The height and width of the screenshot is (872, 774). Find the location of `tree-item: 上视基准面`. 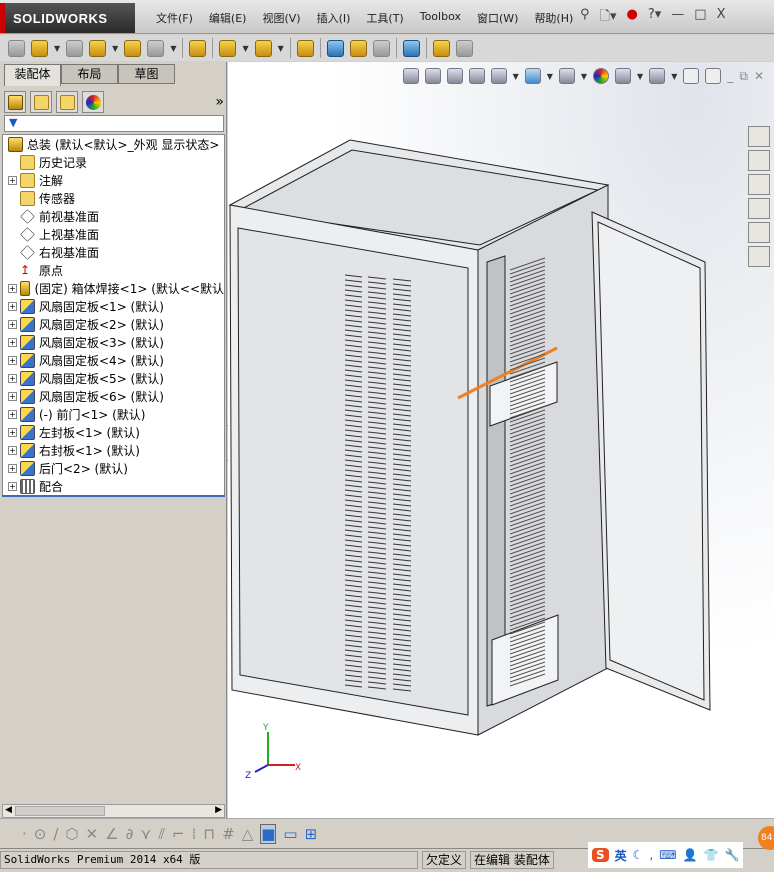

tree-item: 上视基准面 is located at coordinates (113, 234).